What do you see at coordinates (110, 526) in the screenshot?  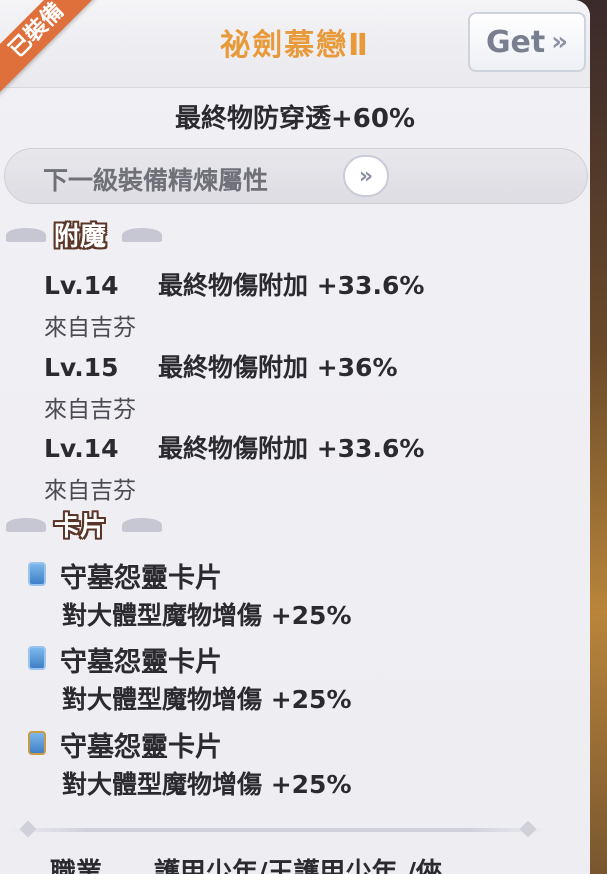 I see `card-section-header: 卡片` at bounding box center [110, 526].